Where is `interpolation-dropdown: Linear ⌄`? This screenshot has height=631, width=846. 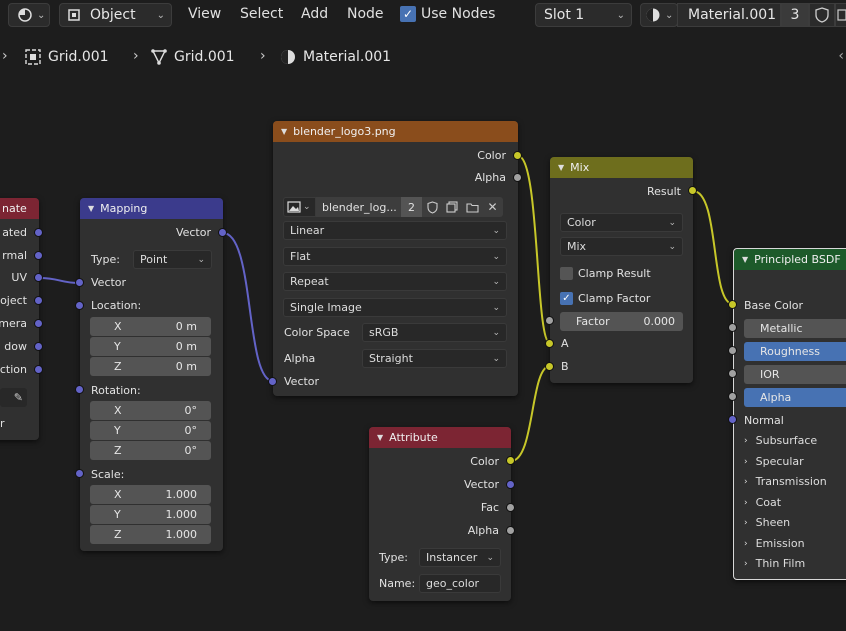
interpolation-dropdown: Linear ⌄ is located at coordinates (395, 230).